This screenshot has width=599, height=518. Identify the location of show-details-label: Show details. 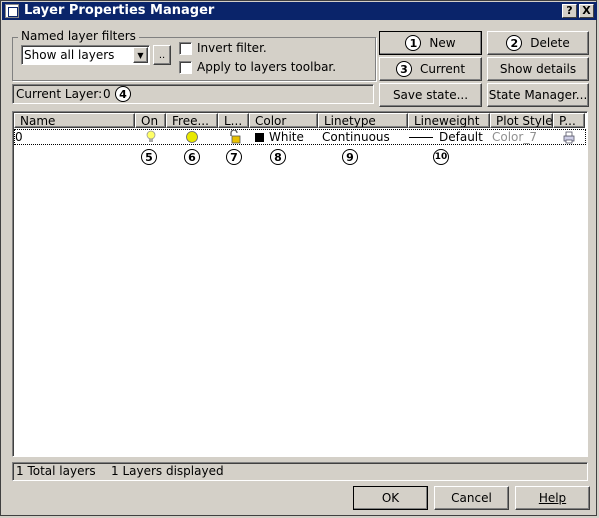
(538, 69).